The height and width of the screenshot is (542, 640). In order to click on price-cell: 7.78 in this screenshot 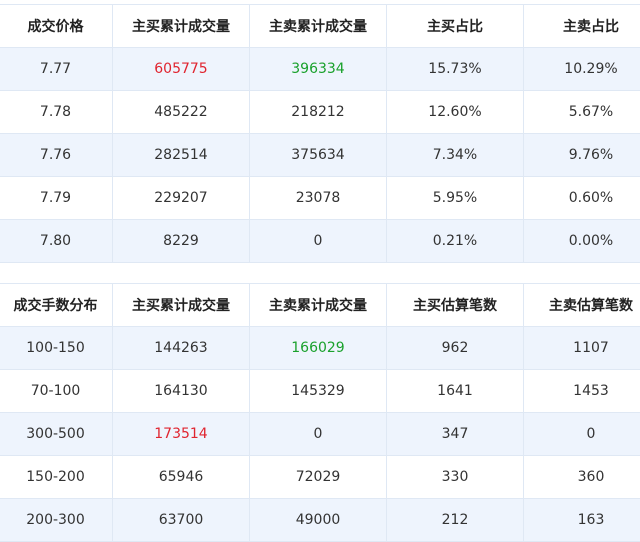, I will do `click(56, 112)`.